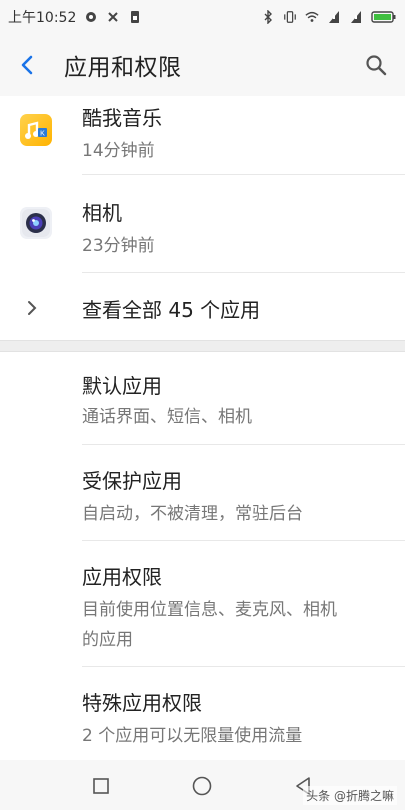 This screenshot has height=810, width=405. Describe the element at coordinates (290, 17) in the screenshot. I see `vibrate-icon` at that location.